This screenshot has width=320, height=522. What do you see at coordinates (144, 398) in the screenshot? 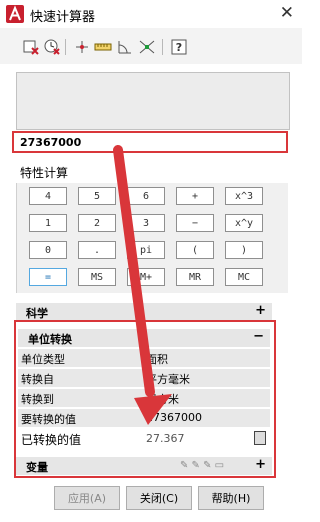
I see `convert-to-row: 转换到 平方米` at bounding box center [144, 398].